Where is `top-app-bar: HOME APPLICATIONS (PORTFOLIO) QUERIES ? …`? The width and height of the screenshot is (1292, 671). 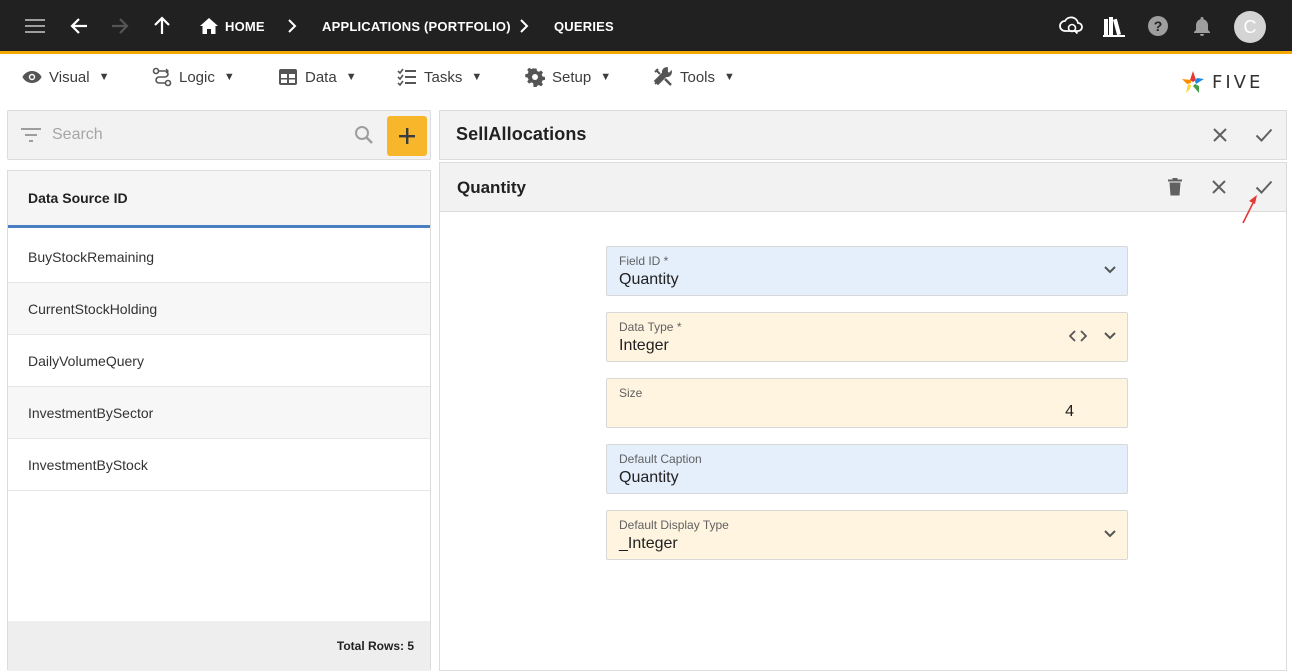 top-app-bar: HOME APPLICATIONS (PORTFOLIO) QUERIES ? … is located at coordinates (646, 27).